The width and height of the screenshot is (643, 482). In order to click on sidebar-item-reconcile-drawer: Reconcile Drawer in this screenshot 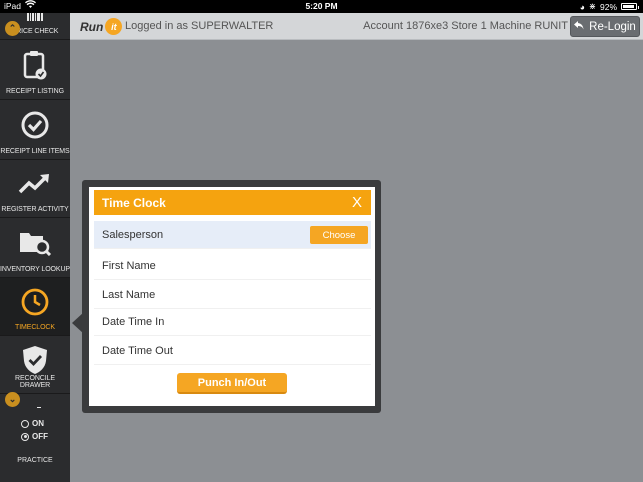, I will do `click(35, 365)`.